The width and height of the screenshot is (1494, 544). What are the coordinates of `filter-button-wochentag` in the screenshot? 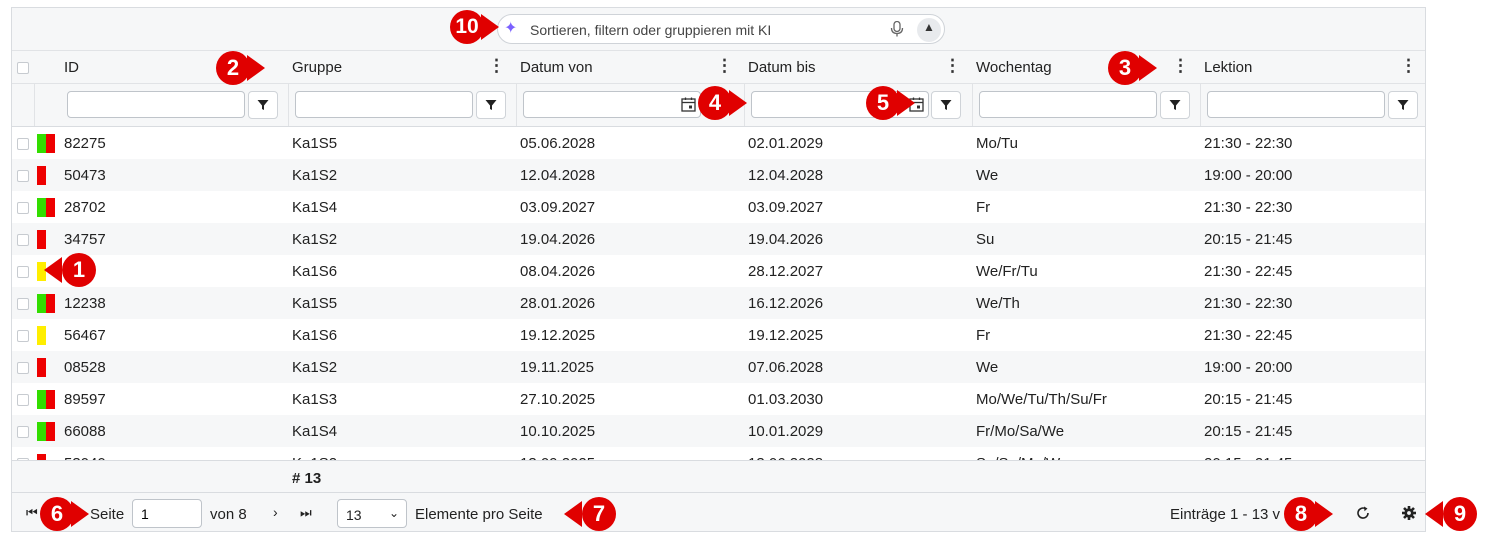 It's located at (1175, 105).